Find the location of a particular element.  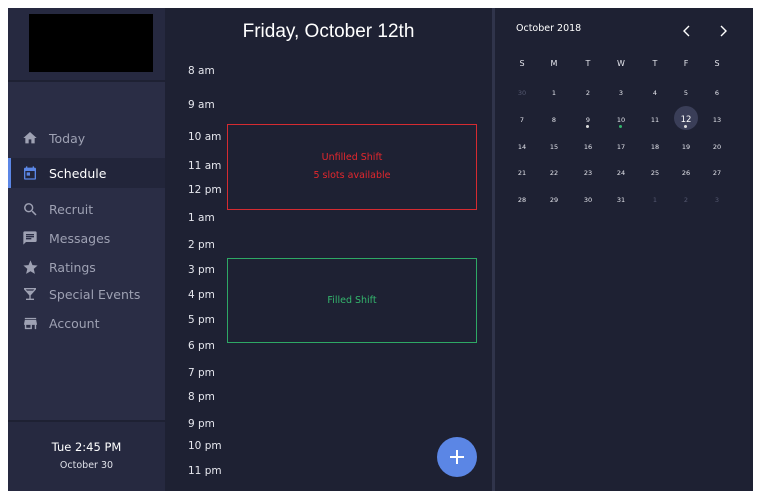

hour-label: 10 am is located at coordinates (205, 137).